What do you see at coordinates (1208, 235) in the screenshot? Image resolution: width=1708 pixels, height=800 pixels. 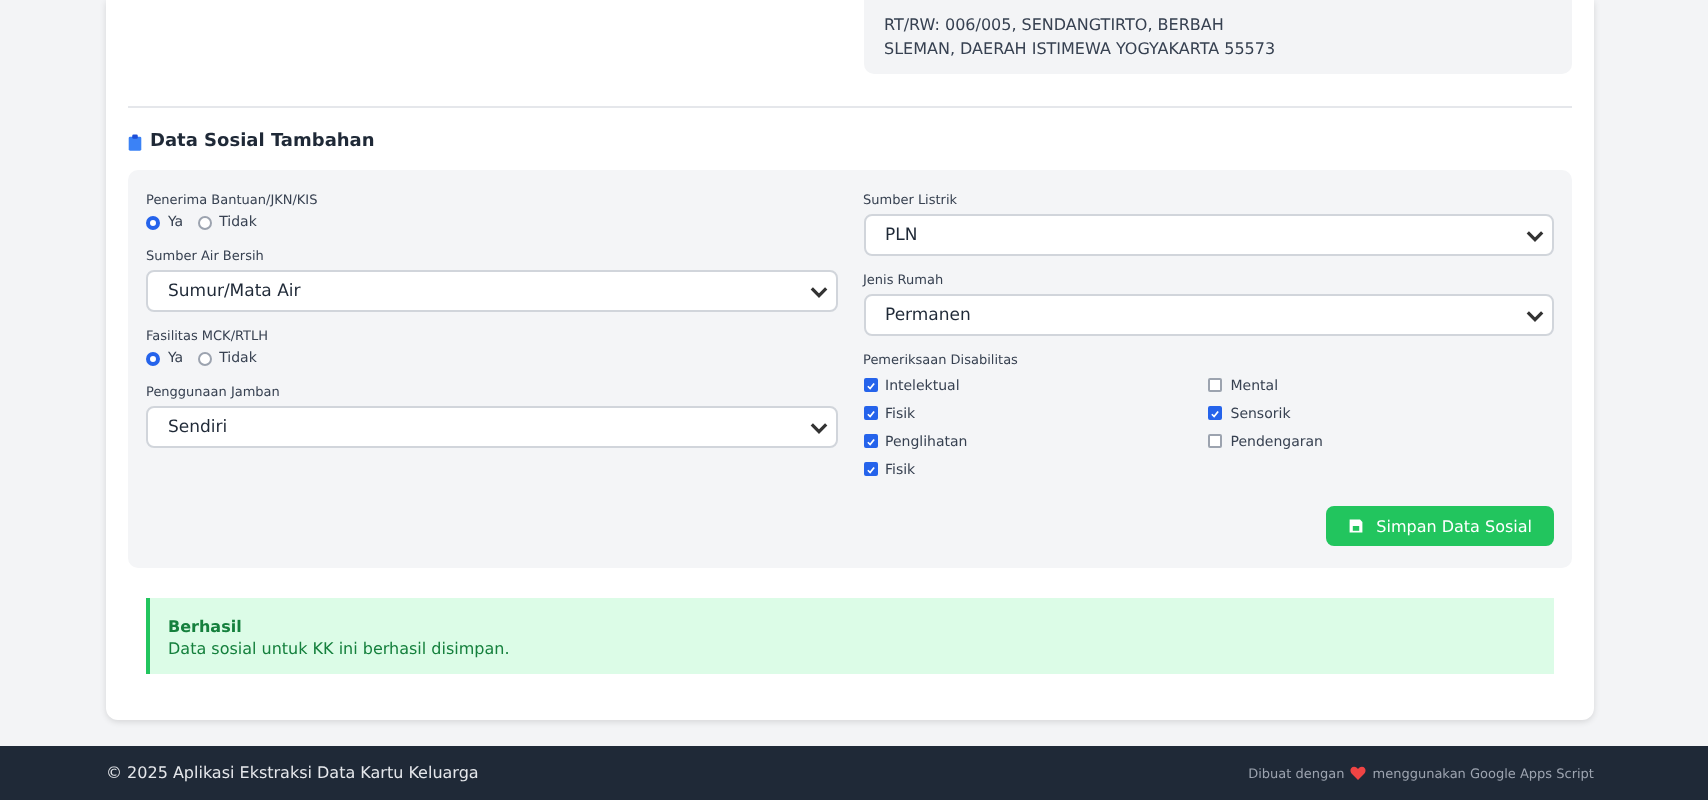 I see `select-field: PLN` at bounding box center [1208, 235].